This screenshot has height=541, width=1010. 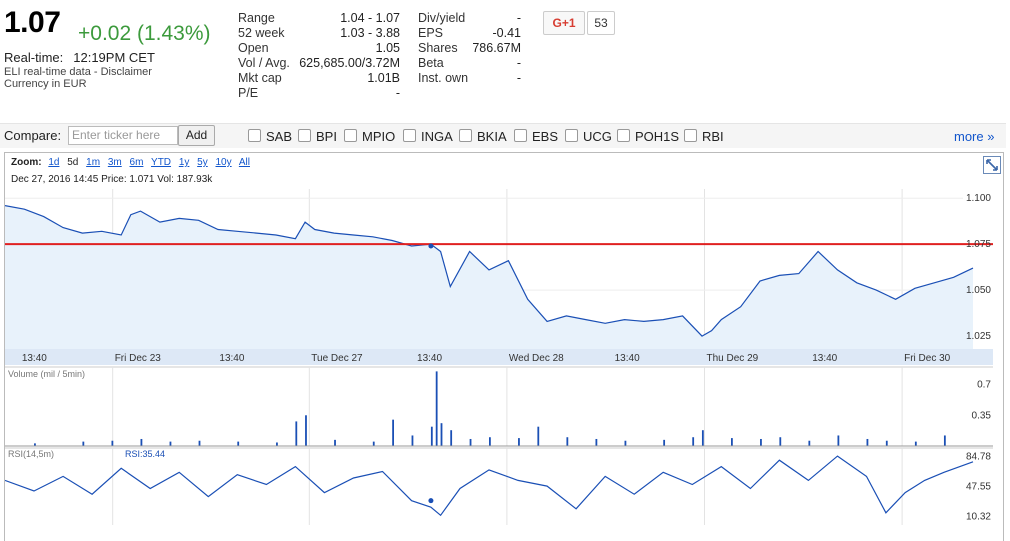 What do you see at coordinates (564, 23) in the screenshot?
I see `gplus-button: G+1` at bounding box center [564, 23].